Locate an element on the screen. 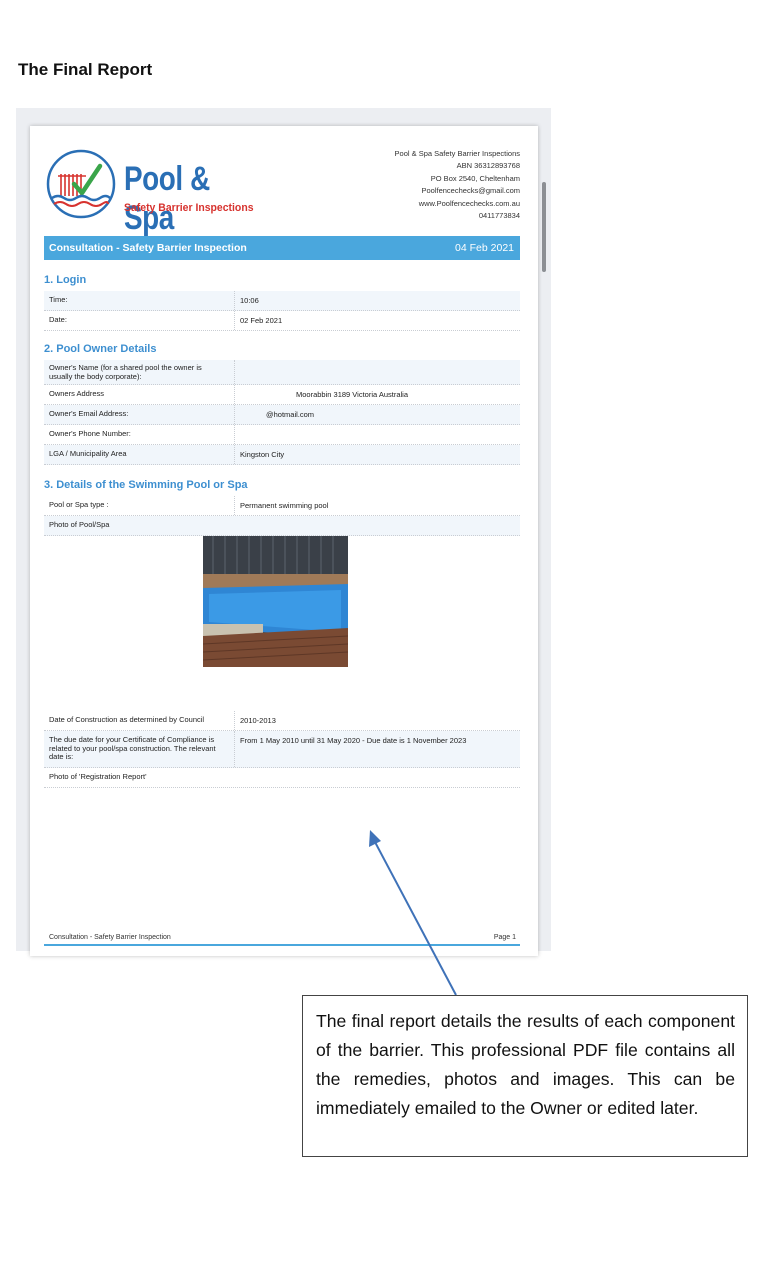 Image resolution: width=768 pixels, height=1269 pixels. table-row: LGA / Municipality Area Kingston City is located at coordinates (282, 455).